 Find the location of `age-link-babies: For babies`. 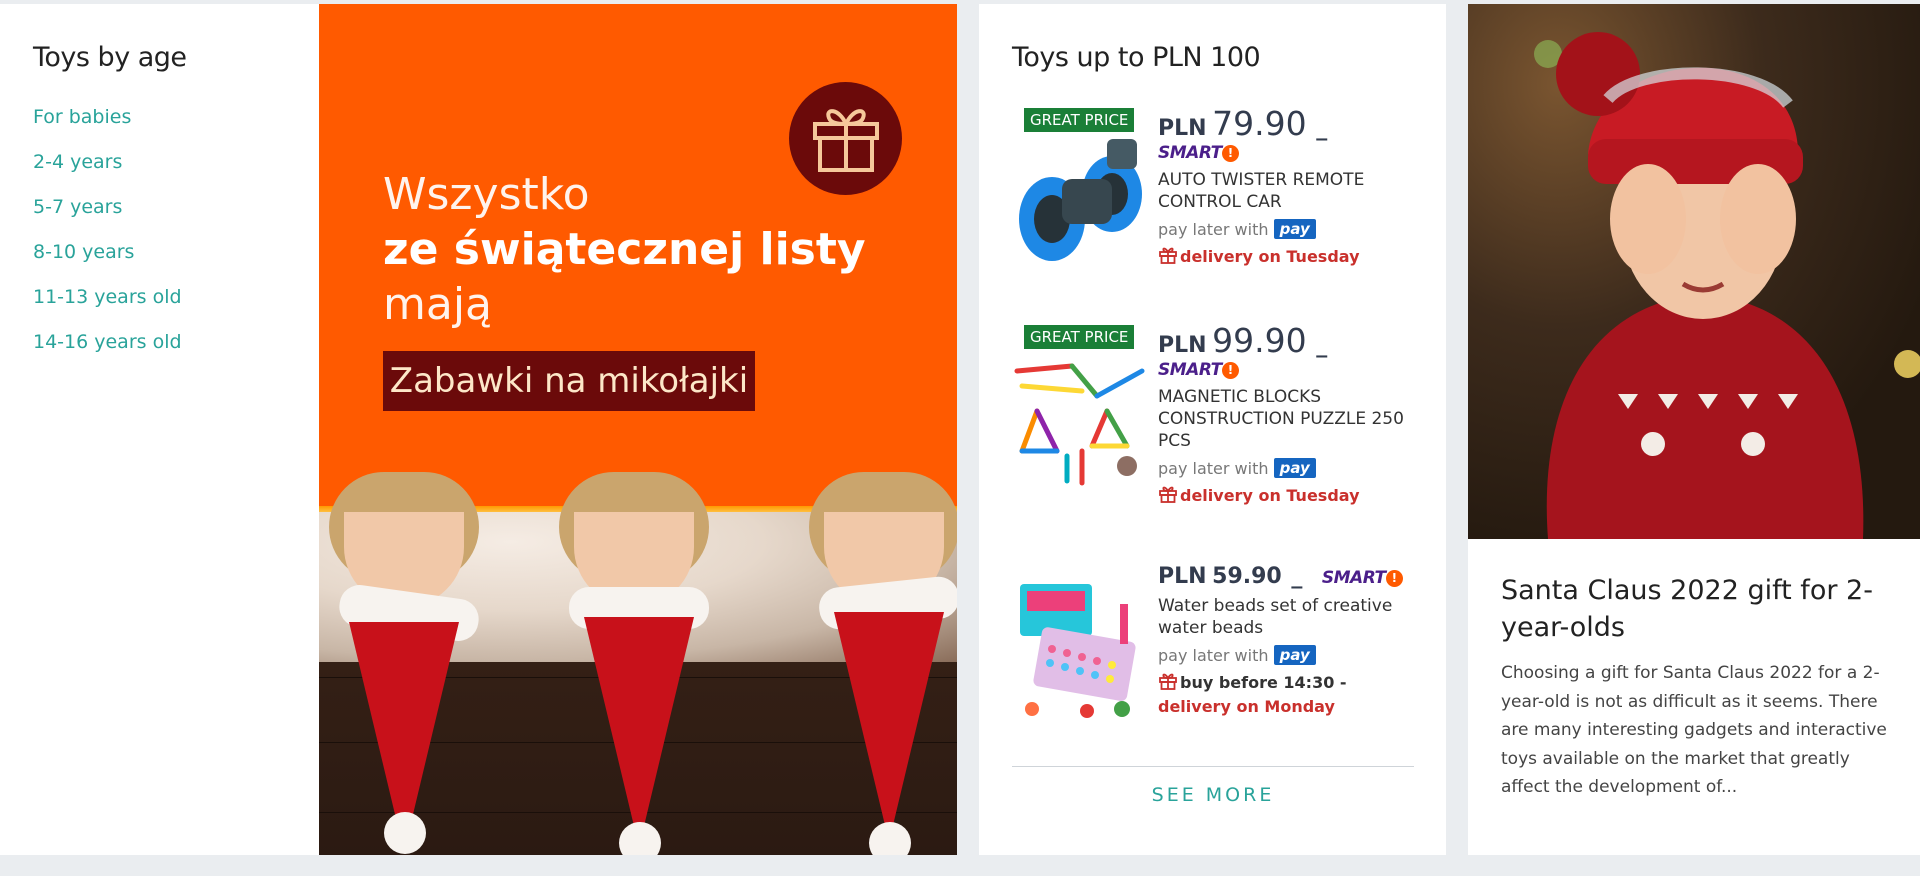

age-link-babies: For babies is located at coordinates (82, 117).